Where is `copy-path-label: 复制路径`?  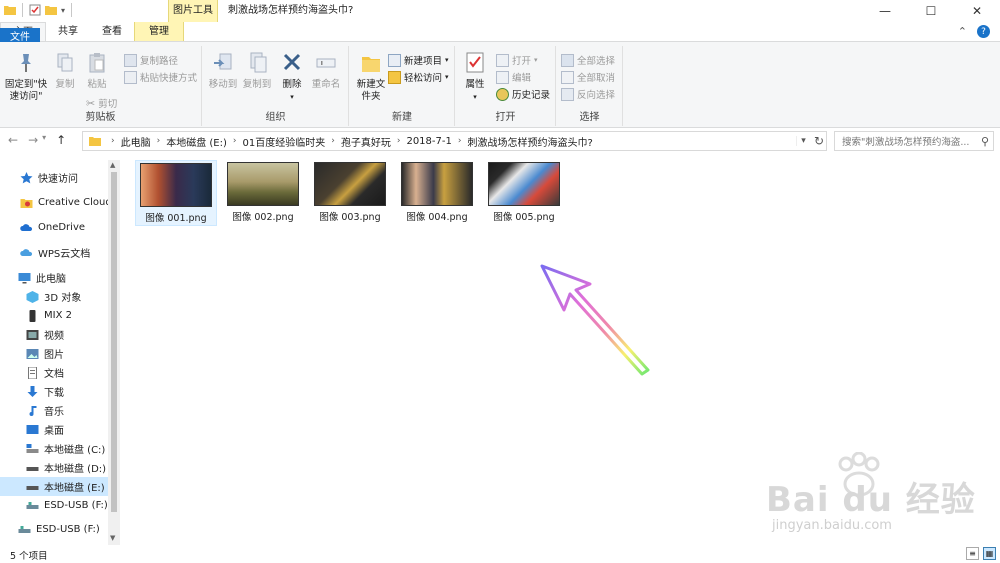 copy-path-label: 复制路径 is located at coordinates (159, 61).